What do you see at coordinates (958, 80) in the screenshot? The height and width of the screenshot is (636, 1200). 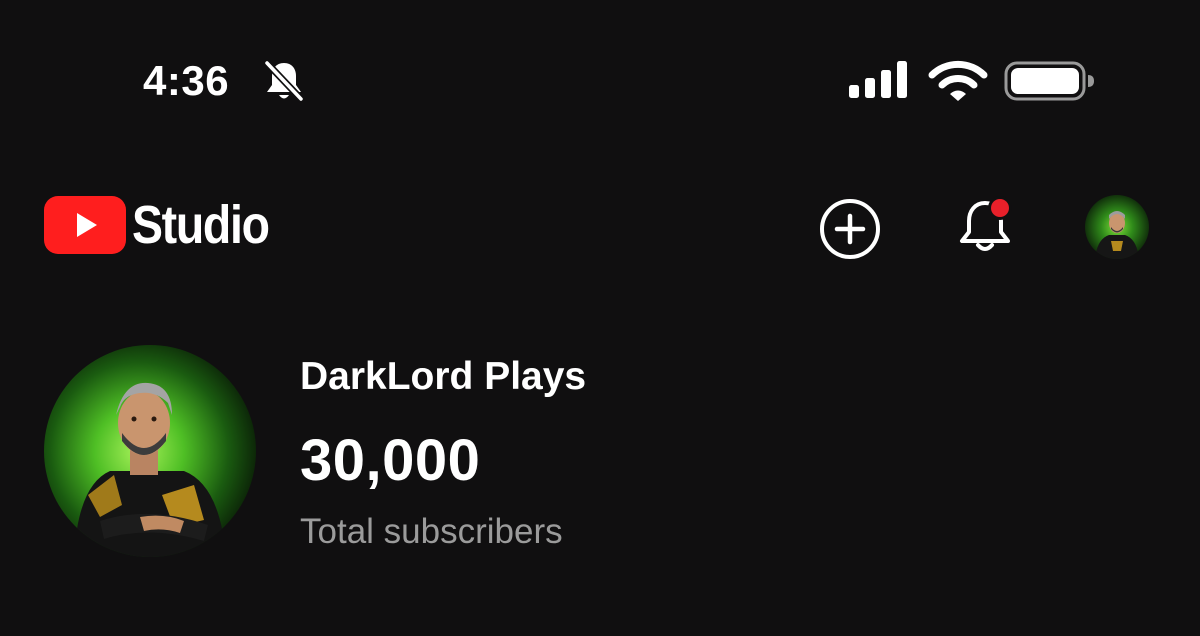 I see `wifi-icon` at bounding box center [958, 80].